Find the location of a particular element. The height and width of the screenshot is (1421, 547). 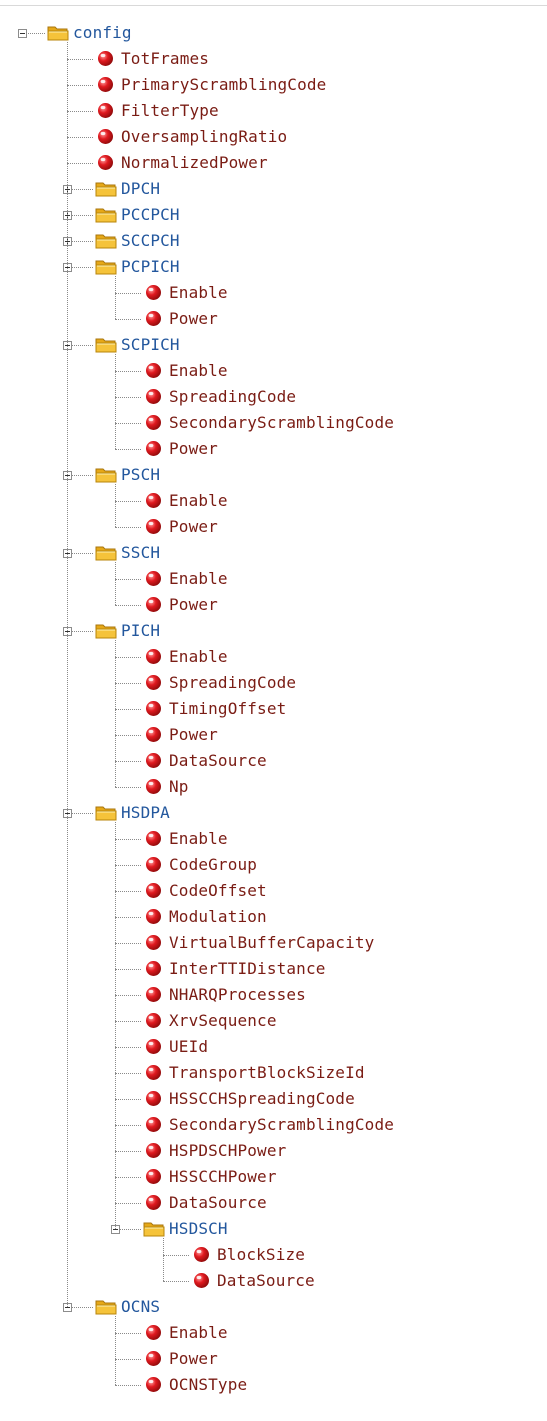

node-label-xrv-sequence: XrvSequence is located at coordinates (223, 1021).